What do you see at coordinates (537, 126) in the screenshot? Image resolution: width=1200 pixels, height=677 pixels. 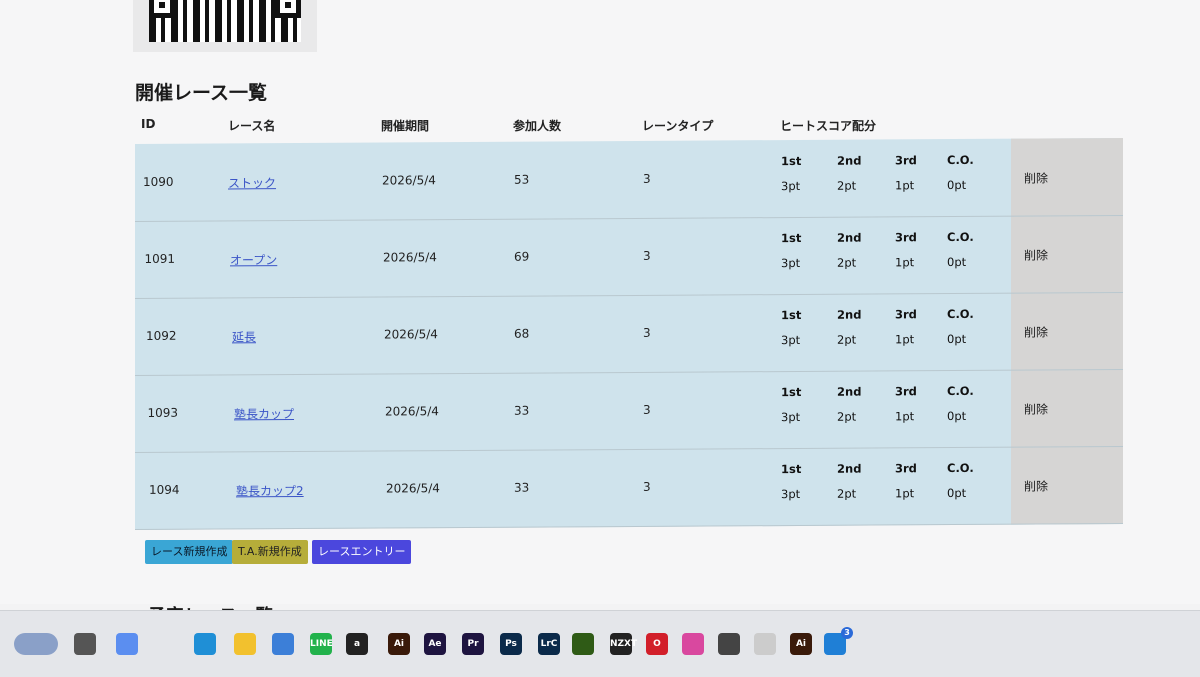 I see `col-participants: 参加人数` at bounding box center [537, 126].